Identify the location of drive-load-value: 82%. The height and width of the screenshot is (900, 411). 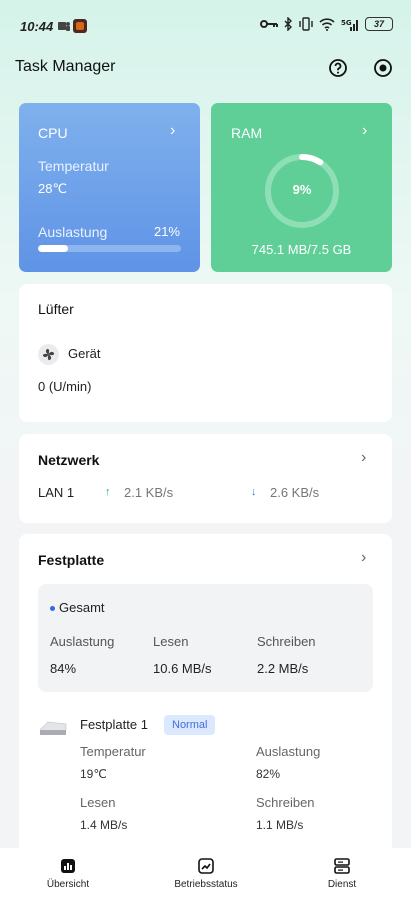
(268, 774).